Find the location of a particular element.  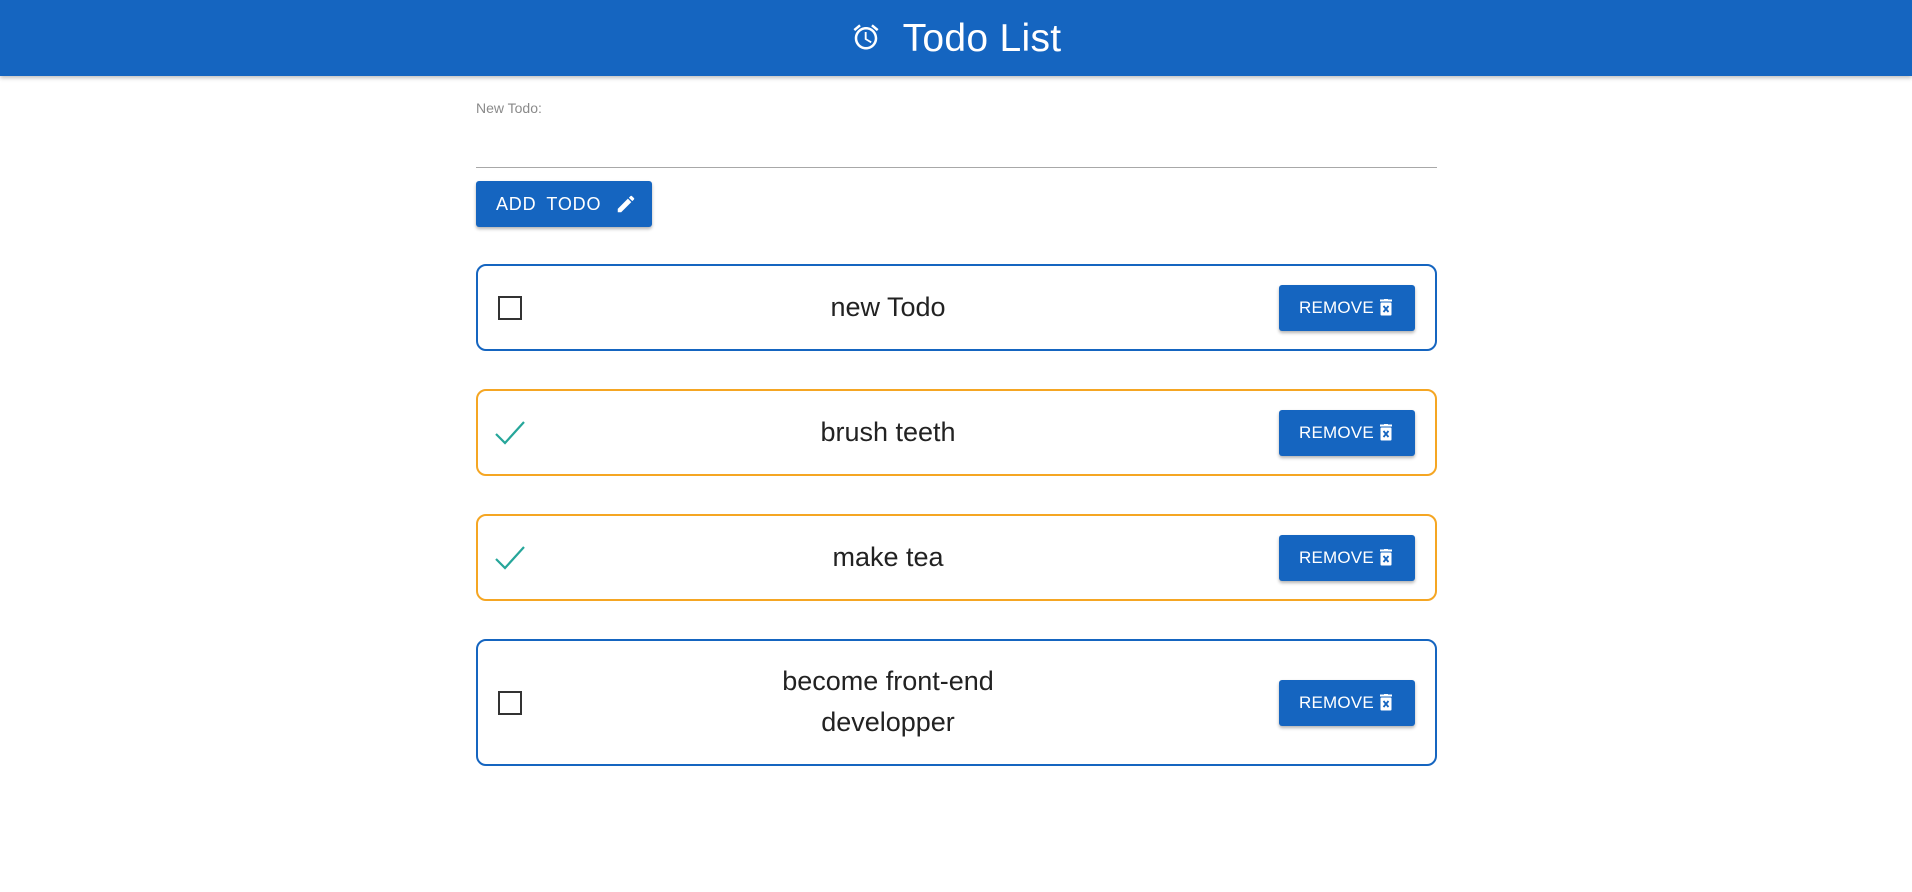

todo-item: become front-end developper REMOVE is located at coordinates (956, 702).